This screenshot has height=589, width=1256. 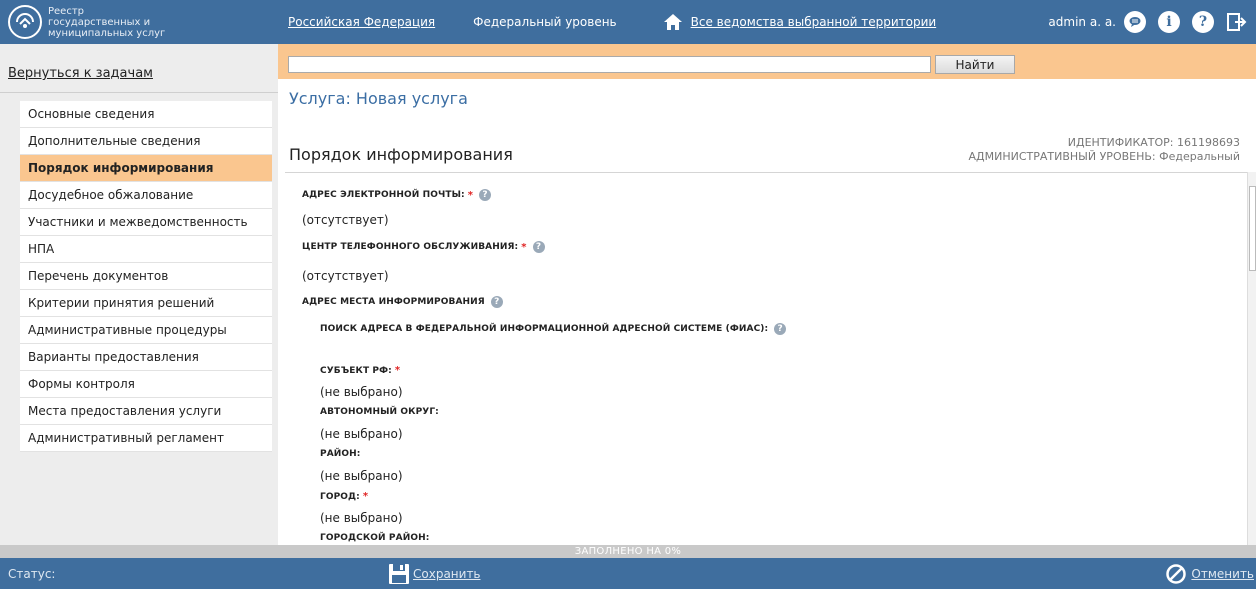 What do you see at coordinates (401, 154) in the screenshot?
I see `section-title: Порядок информирования` at bounding box center [401, 154].